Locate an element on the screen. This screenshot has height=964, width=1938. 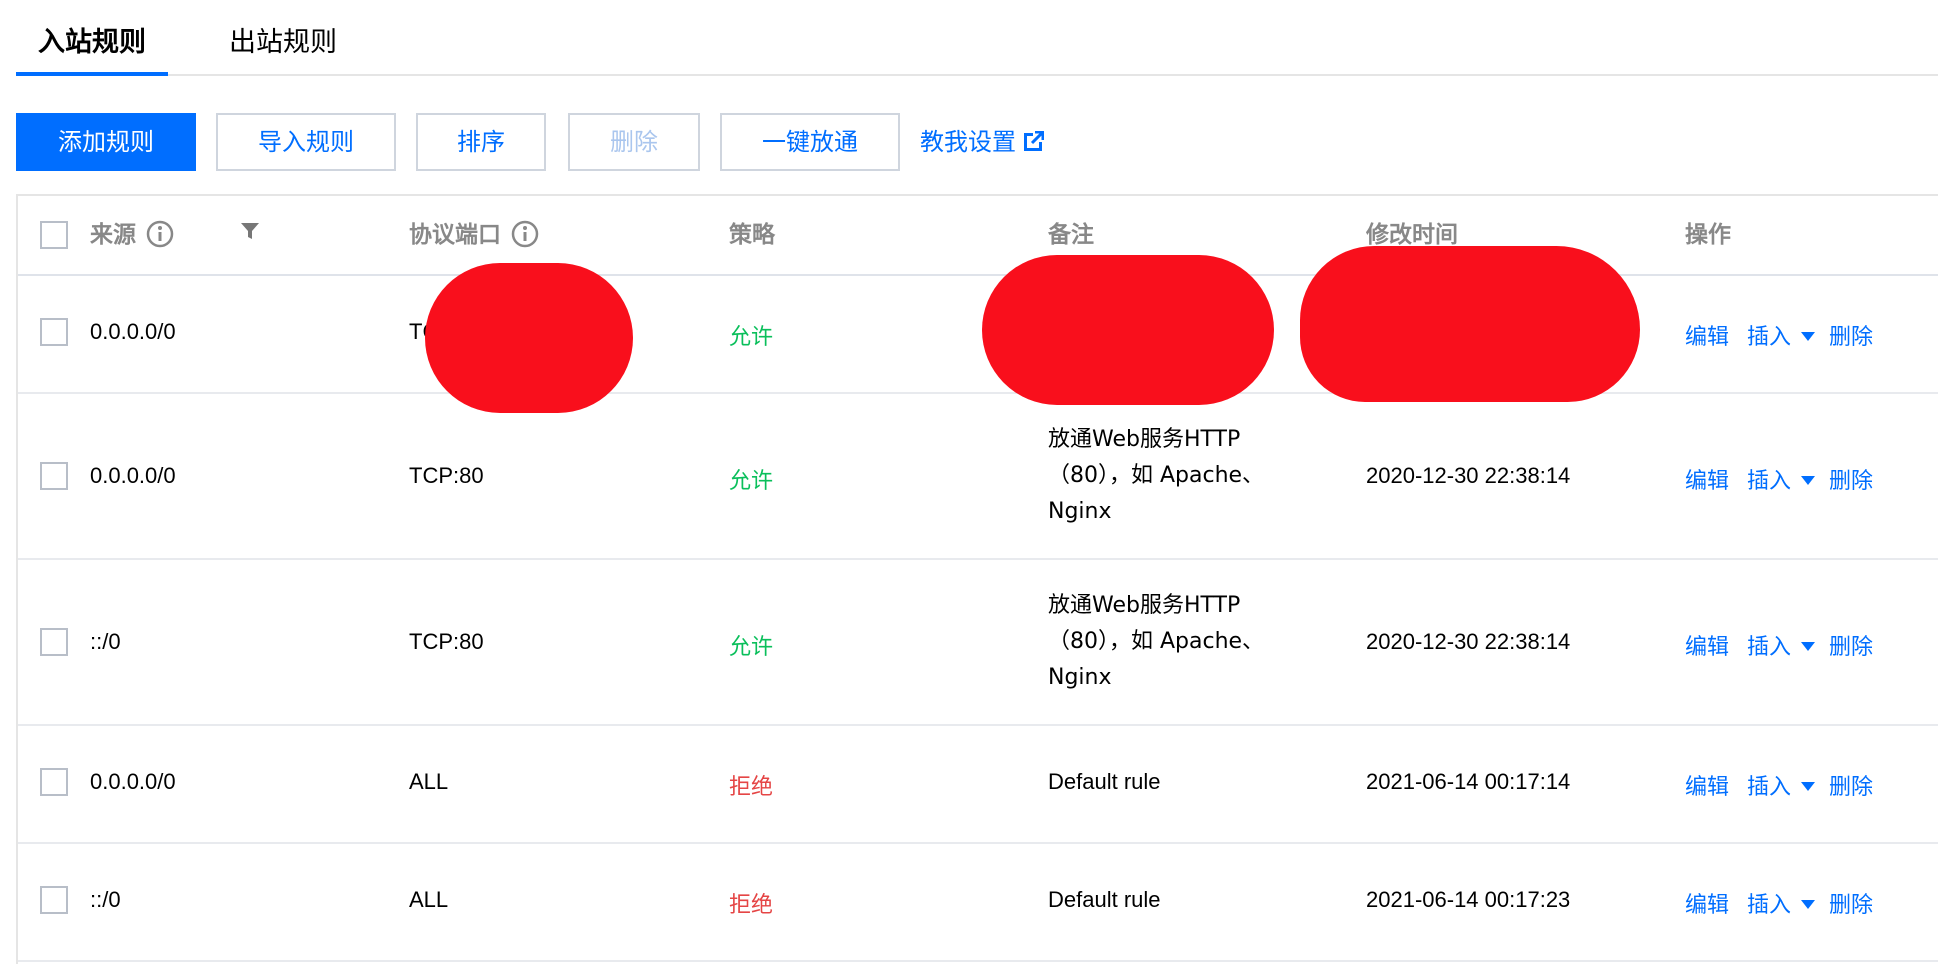
external-link-icon is located at coordinates (1034, 140).